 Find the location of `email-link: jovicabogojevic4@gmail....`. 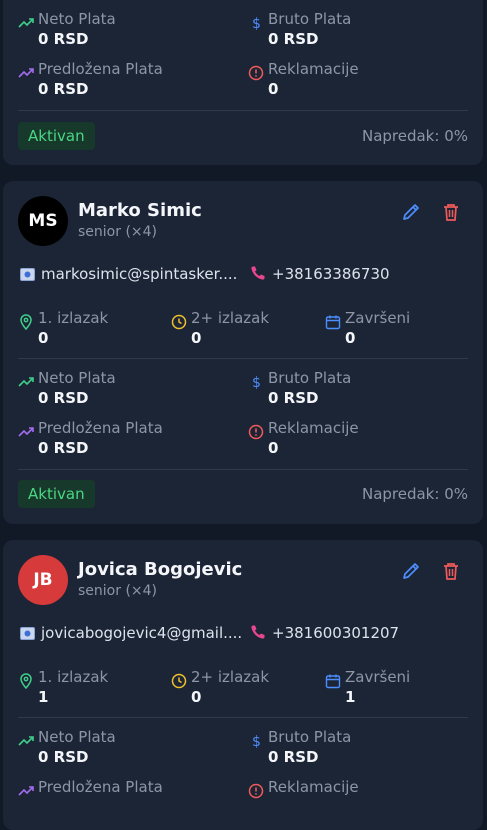

email-link: jovicabogojevic4@gmail.... is located at coordinates (131, 633).